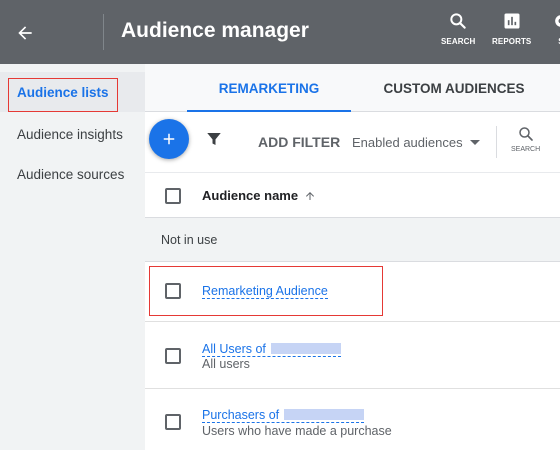 Image resolution: width=560 pixels, height=450 pixels. What do you see at coordinates (250, 195) in the screenshot?
I see `column-header-label: Audience name` at bounding box center [250, 195].